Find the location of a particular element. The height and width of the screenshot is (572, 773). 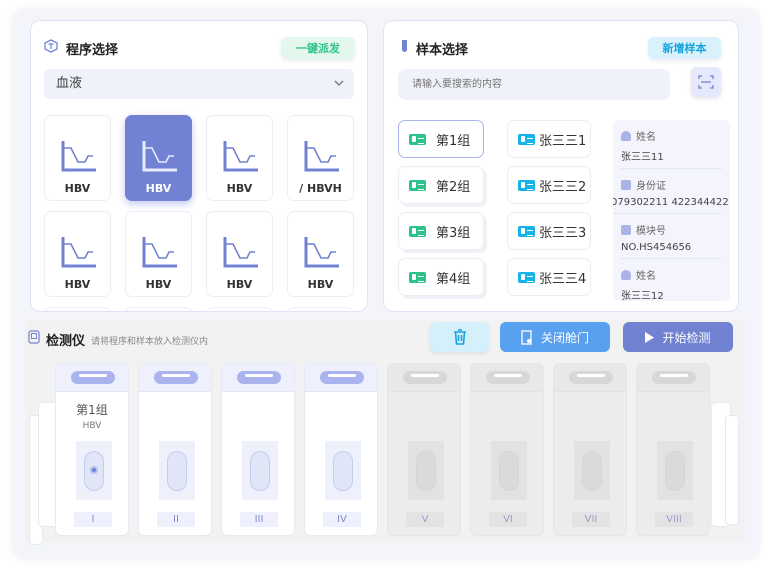

detector-icon is located at coordinates (34, 337).